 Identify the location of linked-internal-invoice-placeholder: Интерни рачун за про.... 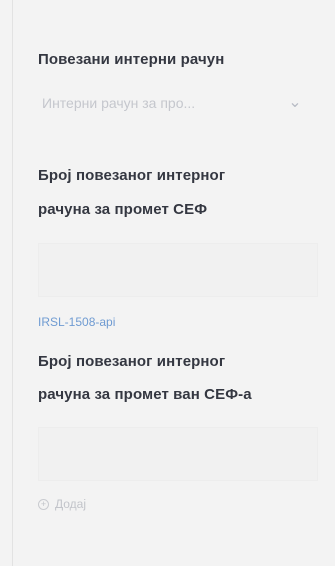
(119, 103).